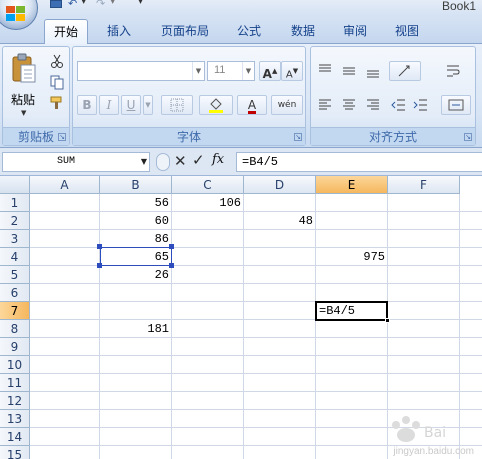  I want to click on underline-dropdown-icon: ▼, so click(148, 105).